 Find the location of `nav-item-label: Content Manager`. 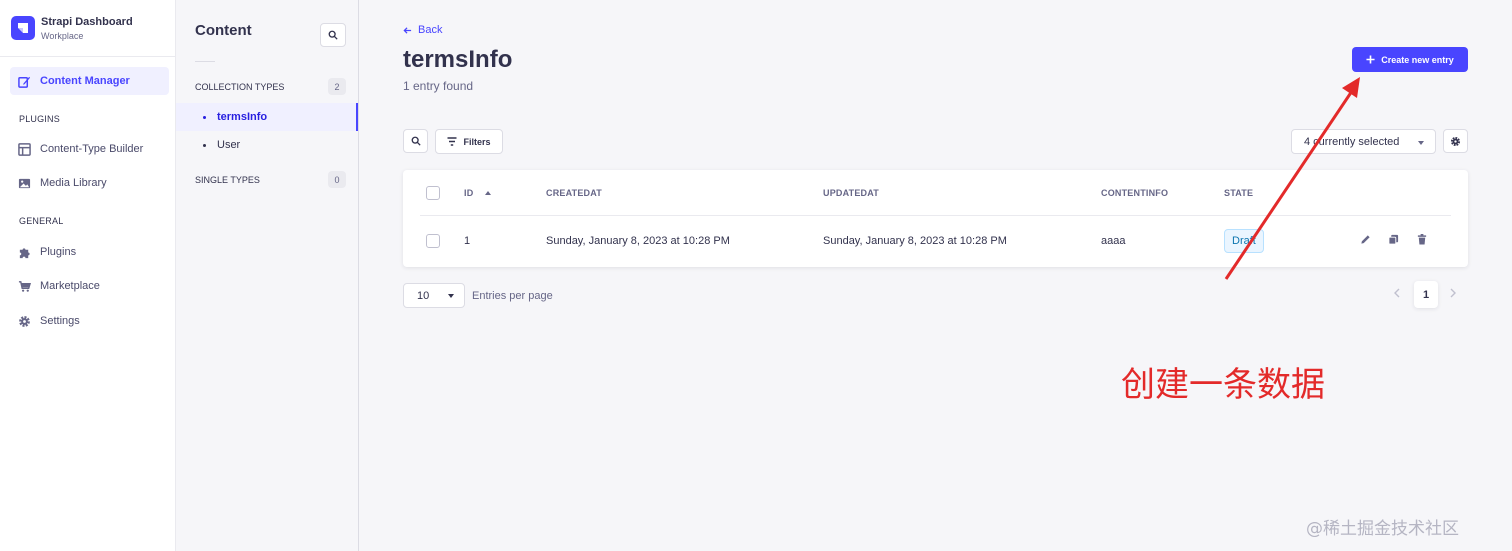

nav-item-label: Content Manager is located at coordinates (85, 81).